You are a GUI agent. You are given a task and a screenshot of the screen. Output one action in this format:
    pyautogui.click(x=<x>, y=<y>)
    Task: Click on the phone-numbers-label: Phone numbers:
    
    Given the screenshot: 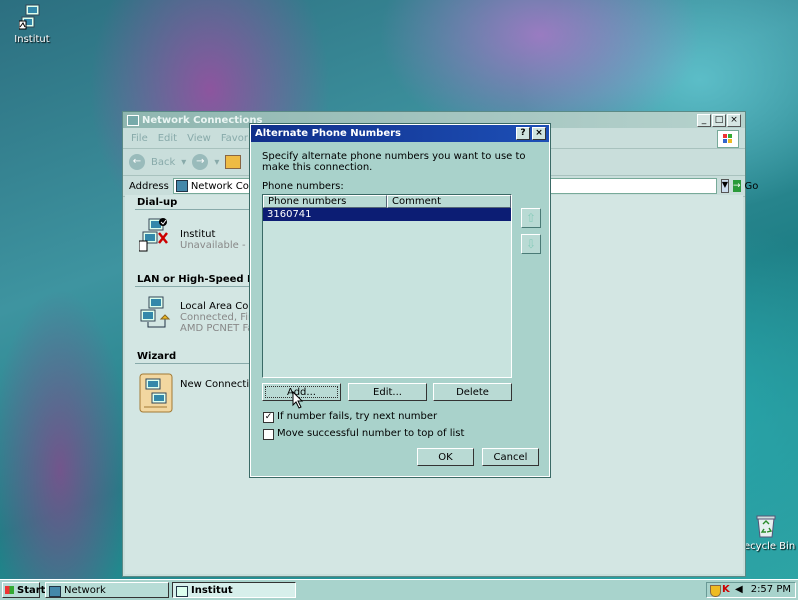 What is the action you would take?
    pyautogui.click(x=303, y=186)
    